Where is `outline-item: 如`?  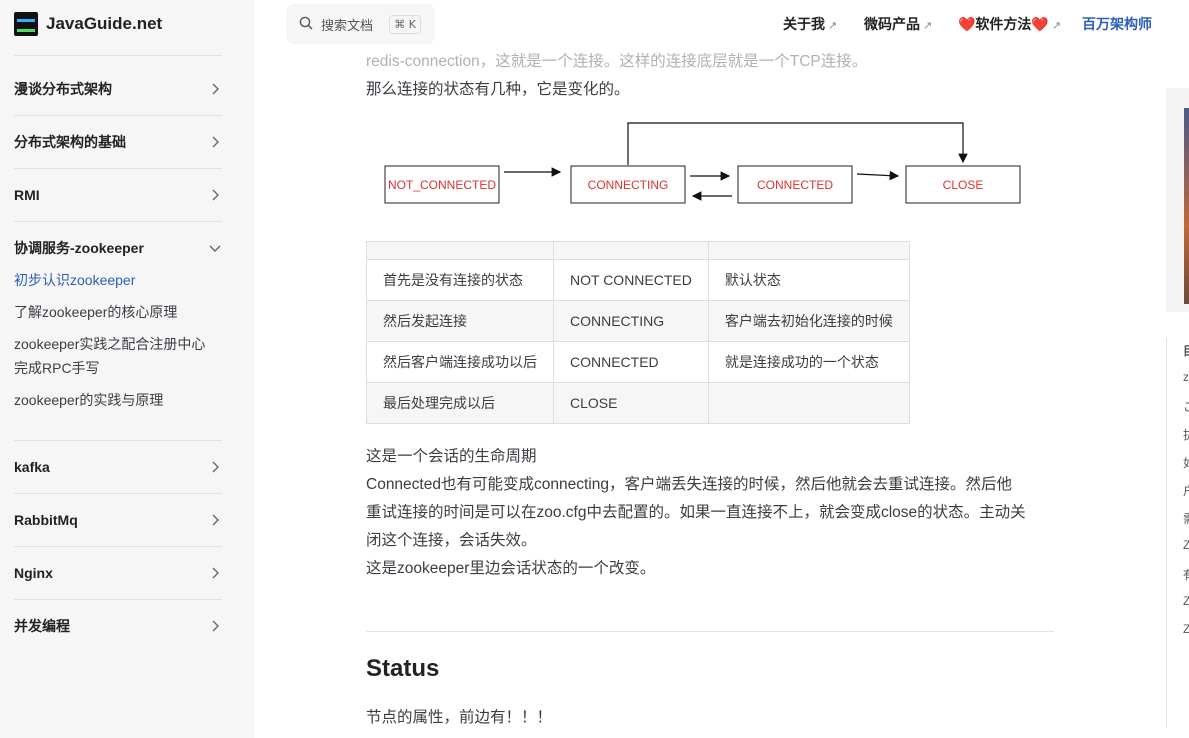 outline-item: 如 is located at coordinates (1186, 462).